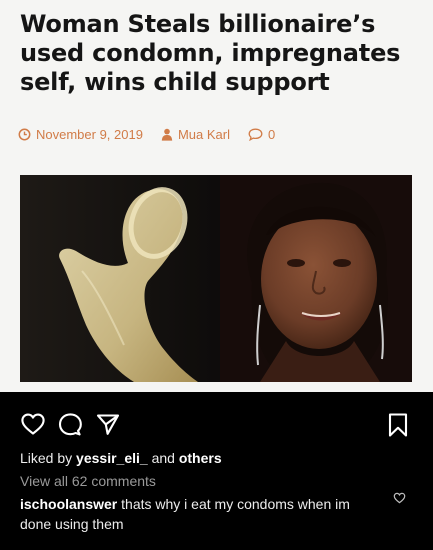  What do you see at coordinates (200, 458) in the screenshot?
I see `liked-by-others: others` at bounding box center [200, 458].